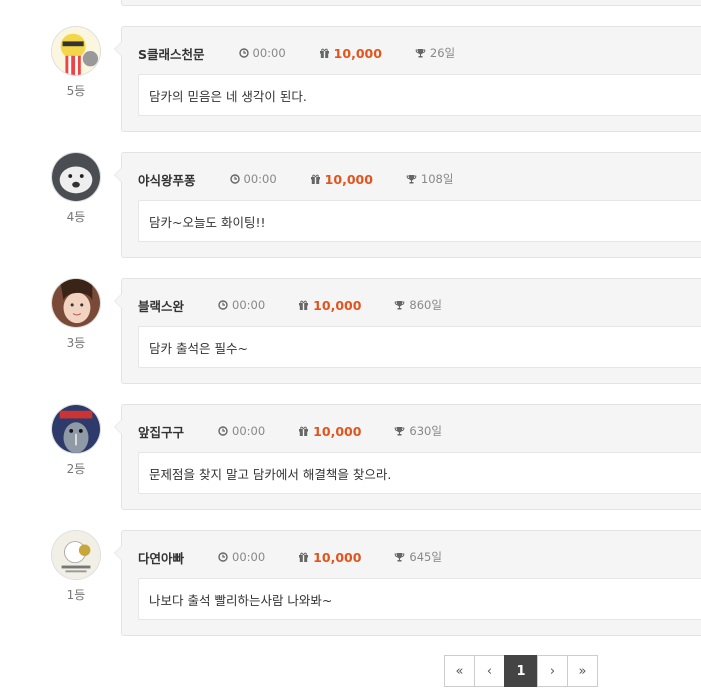 This screenshot has height=696, width=701. I want to click on days-info: 108일, so click(430, 179).